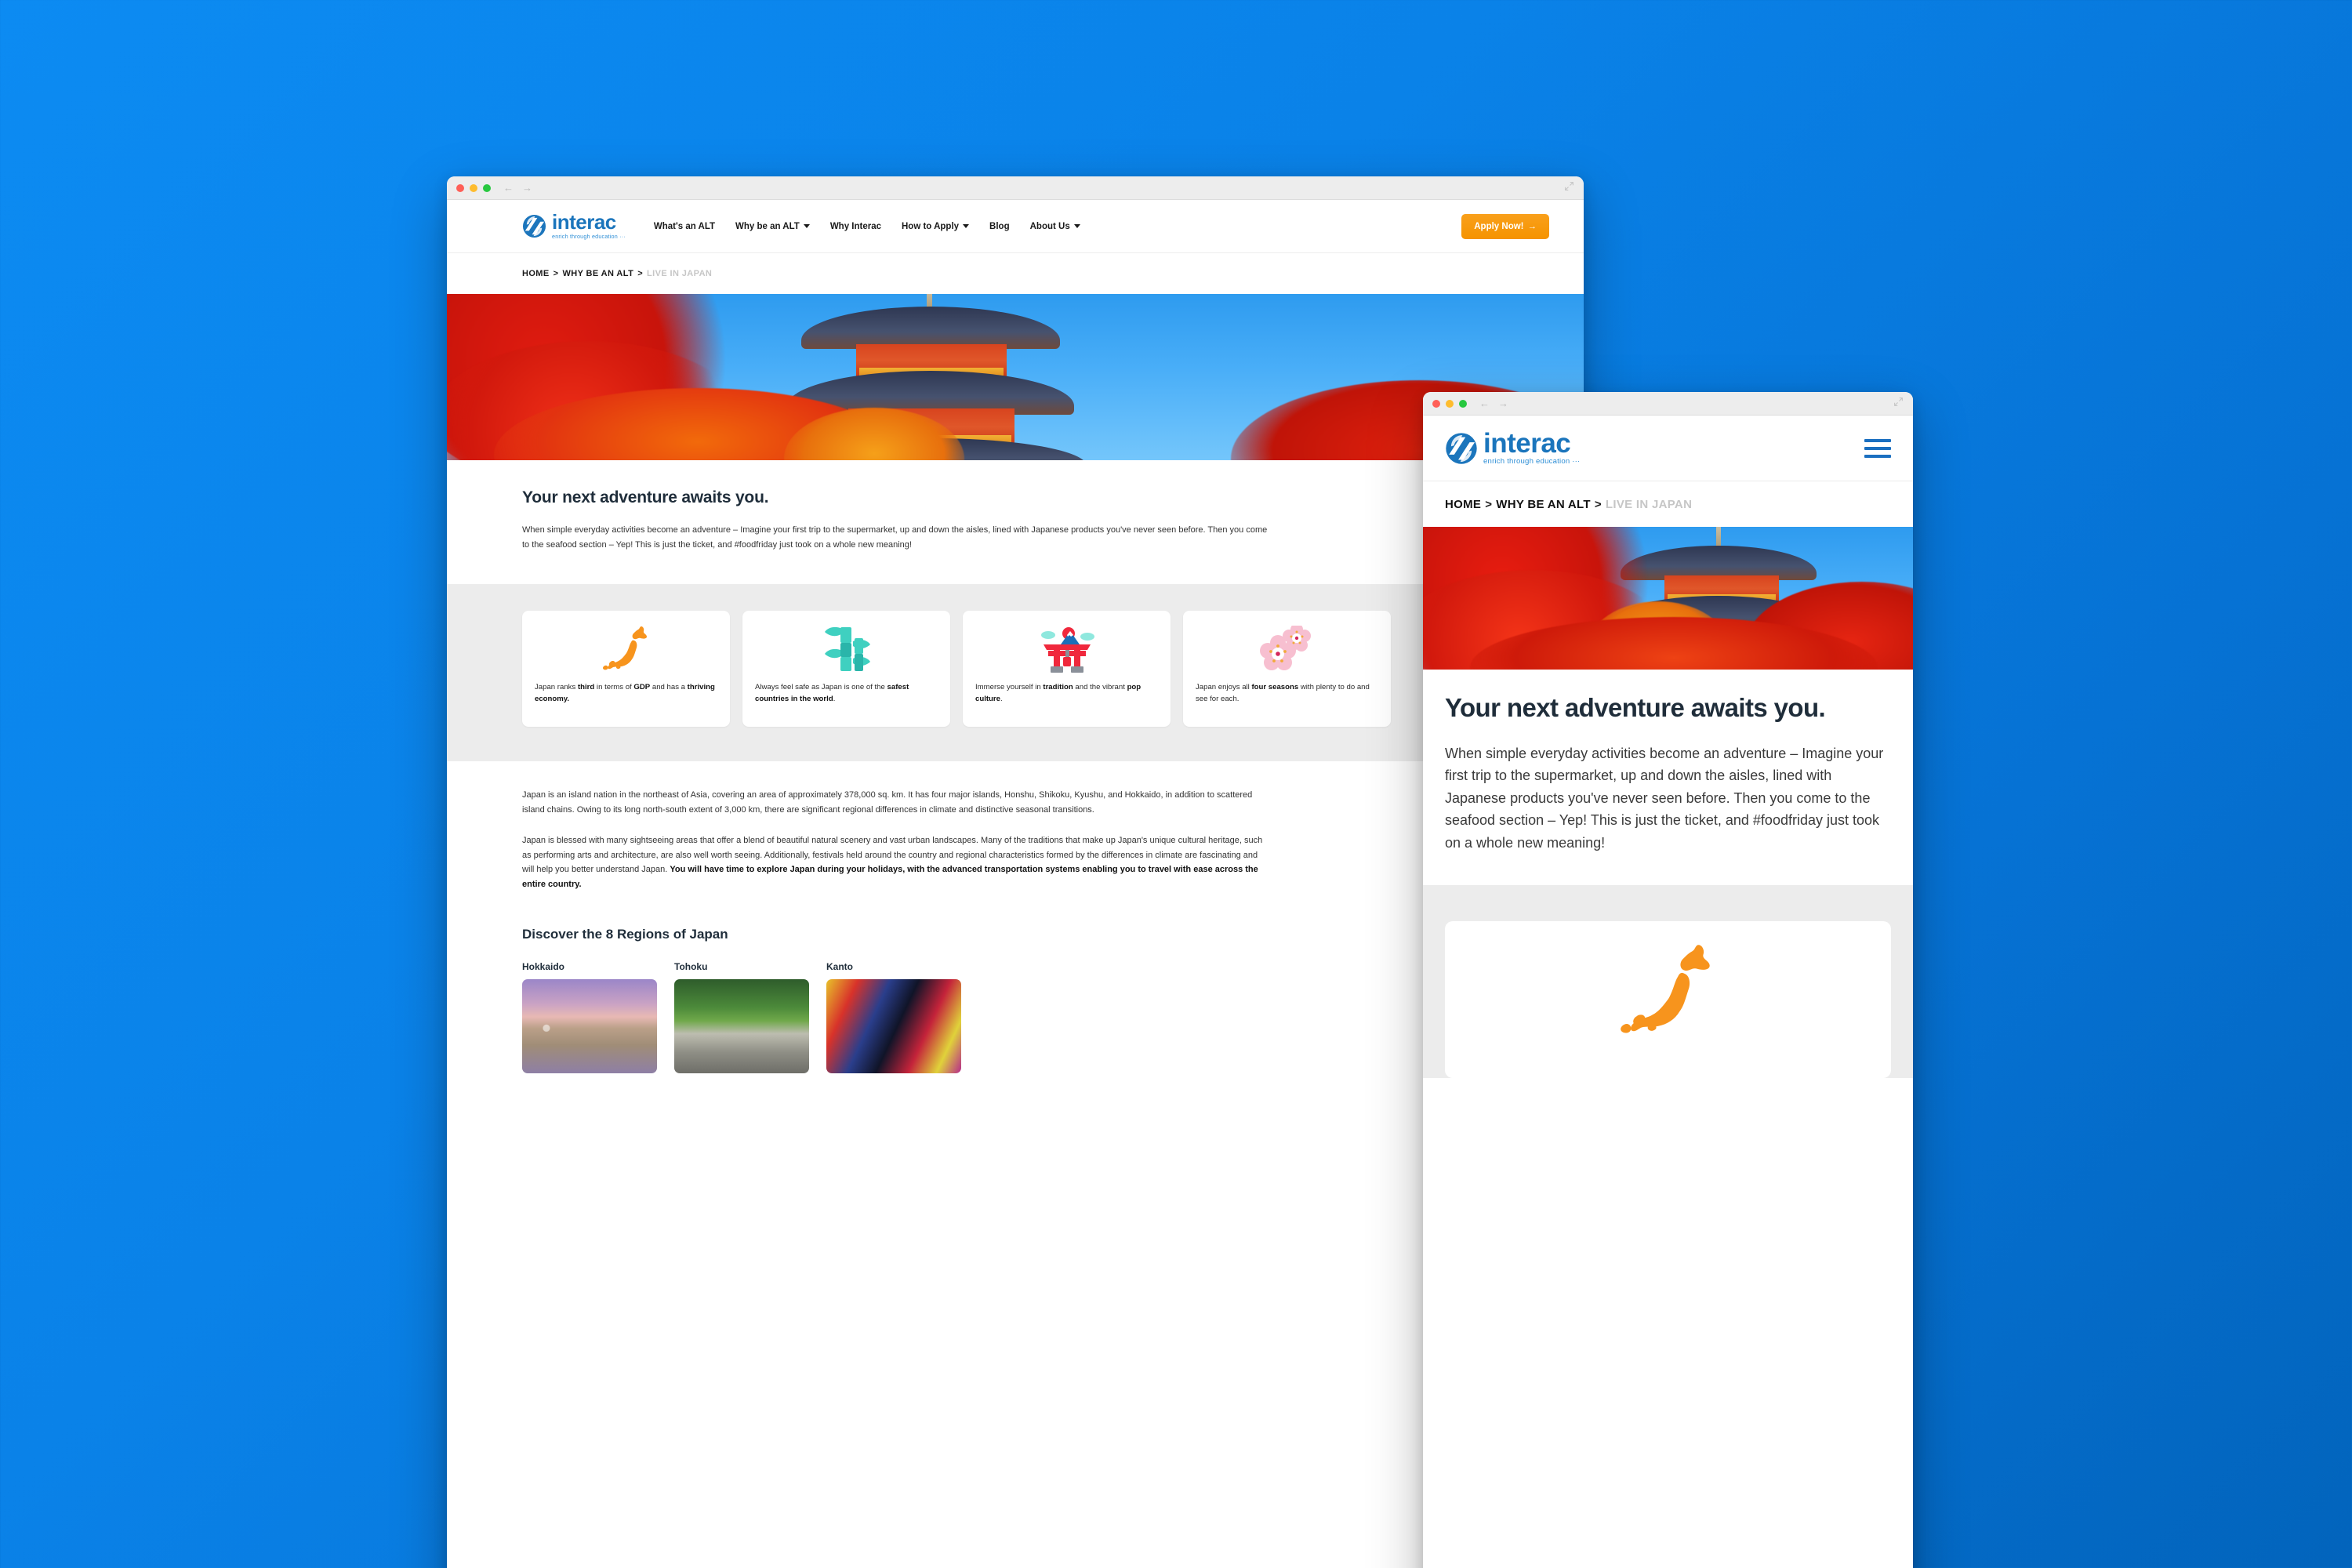 The image size is (2352, 1568). I want to click on nav-item-about-us: About Us, so click(1055, 227).